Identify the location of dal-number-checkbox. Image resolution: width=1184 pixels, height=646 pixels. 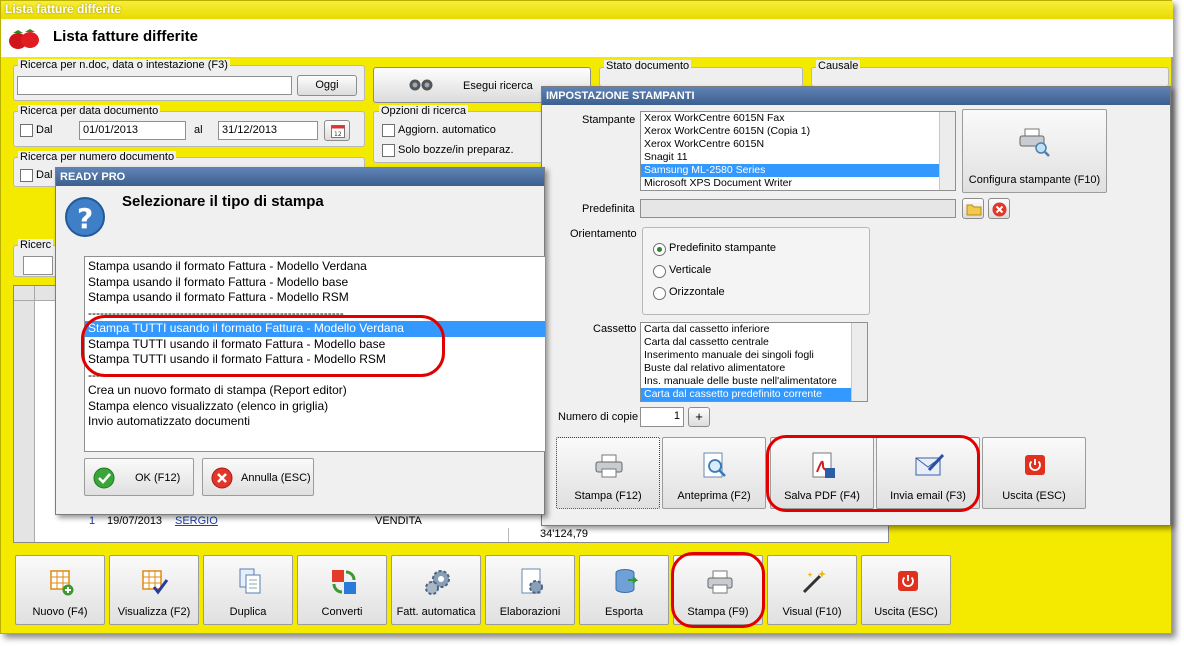
(26, 175).